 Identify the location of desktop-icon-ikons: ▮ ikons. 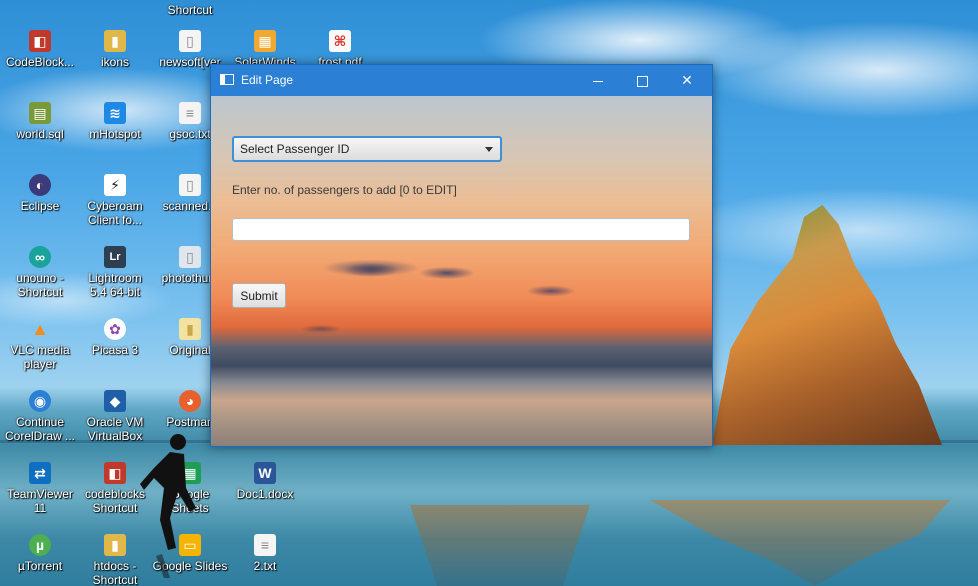
(115, 49).